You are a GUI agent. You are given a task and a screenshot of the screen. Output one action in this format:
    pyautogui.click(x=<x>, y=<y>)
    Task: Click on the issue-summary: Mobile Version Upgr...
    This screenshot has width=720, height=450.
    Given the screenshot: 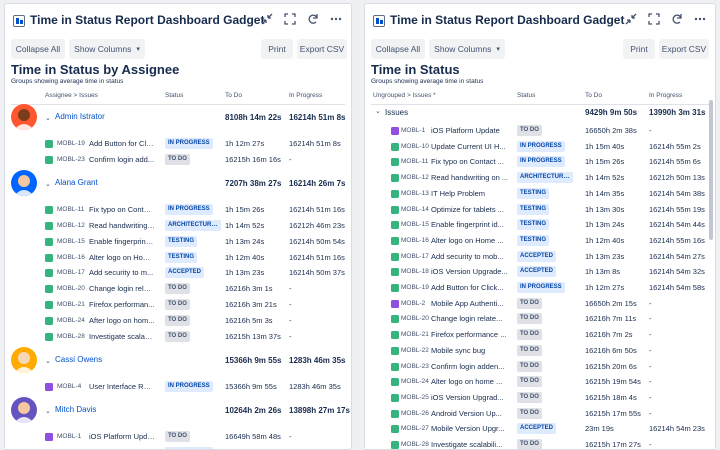 What is the action you would take?
    pyautogui.click(x=467, y=428)
    